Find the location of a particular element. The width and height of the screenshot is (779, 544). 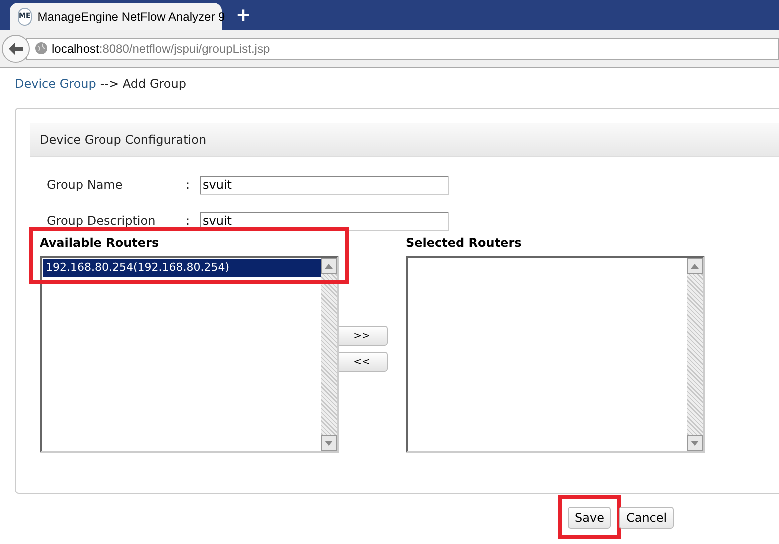

breadcrumb-link: Device Group is located at coordinates (55, 82).